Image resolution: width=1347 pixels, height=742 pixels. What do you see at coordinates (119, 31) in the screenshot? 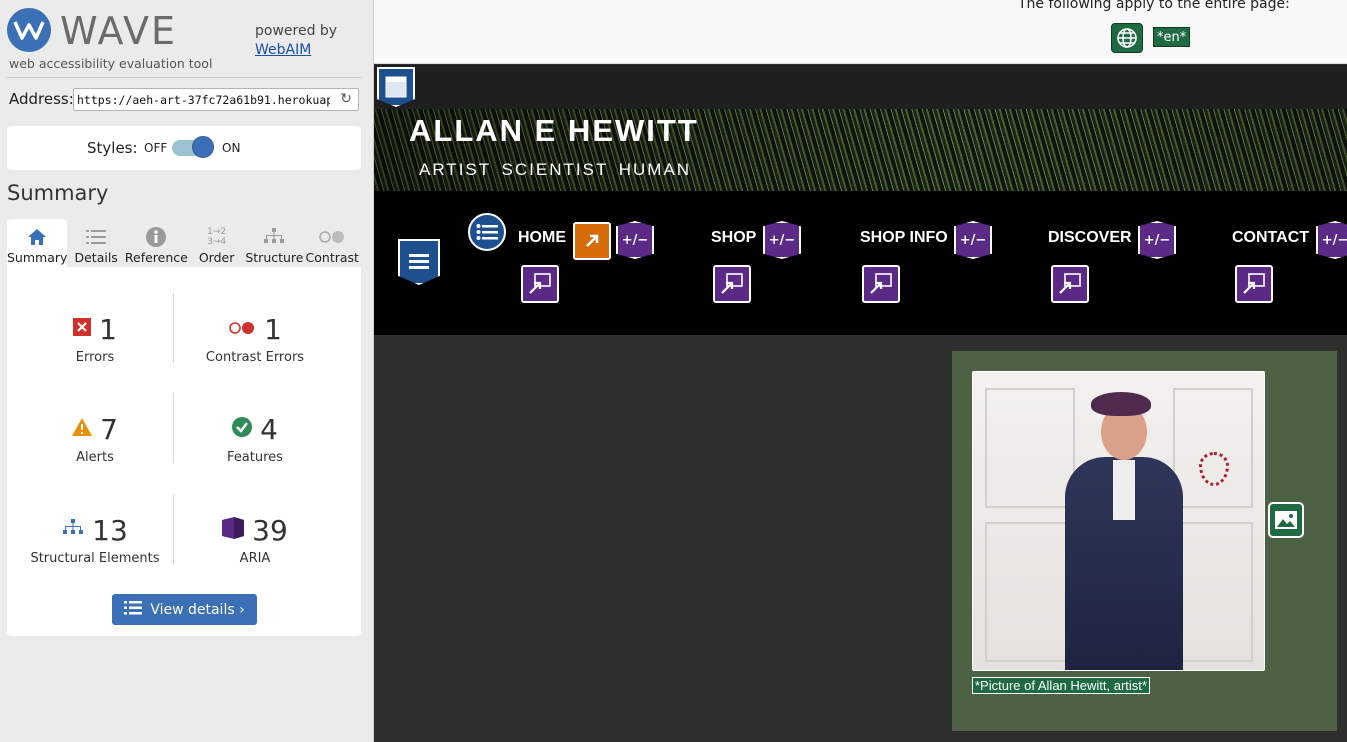
I see `wave-logo-text: WAVE` at bounding box center [119, 31].